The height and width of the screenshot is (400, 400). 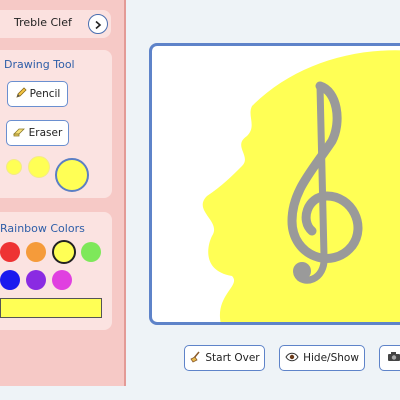 I want to click on brush-size-large, so click(x=72, y=175).